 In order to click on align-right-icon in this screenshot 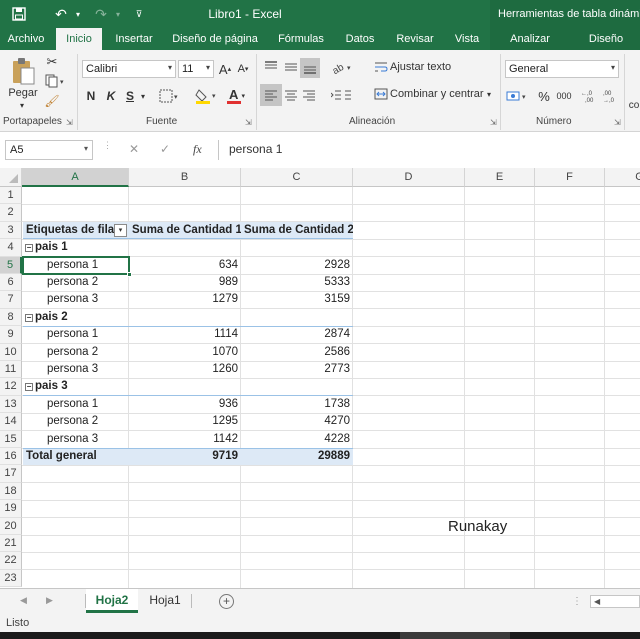, I will do `click(309, 95)`.